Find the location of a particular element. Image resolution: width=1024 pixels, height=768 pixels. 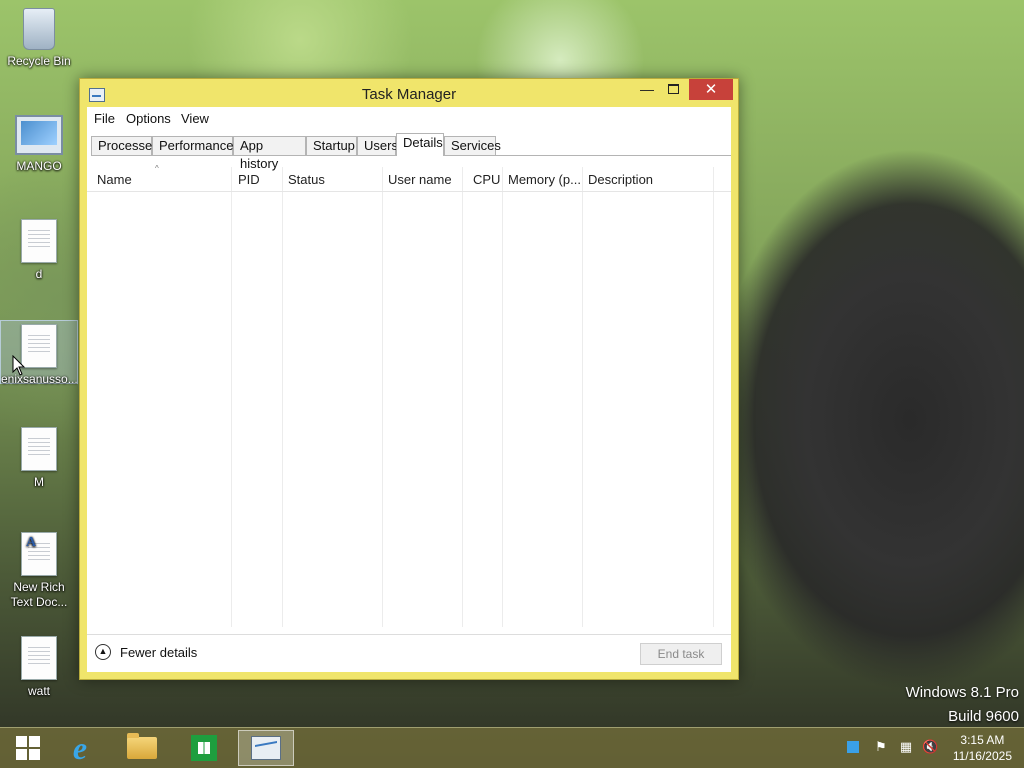

tab-performance: Performance is located at coordinates (192, 145).